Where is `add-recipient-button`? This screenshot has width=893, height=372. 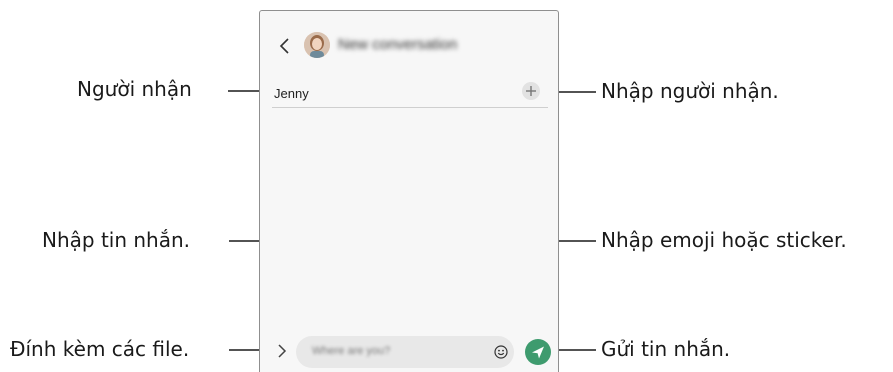
add-recipient-button is located at coordinates (531, 91).